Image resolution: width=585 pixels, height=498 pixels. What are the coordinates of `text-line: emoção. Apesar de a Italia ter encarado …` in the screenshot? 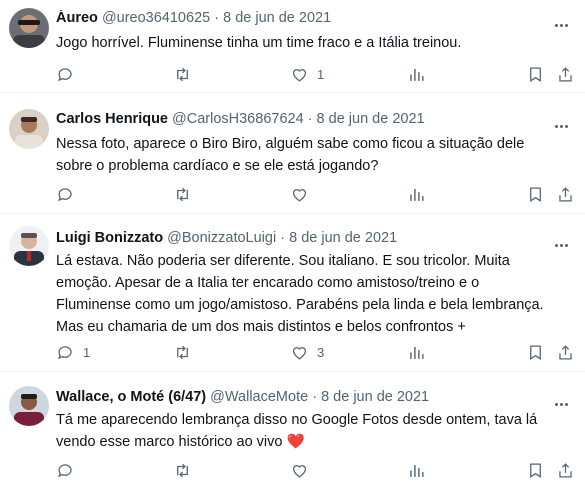 It's located at (268, 283).